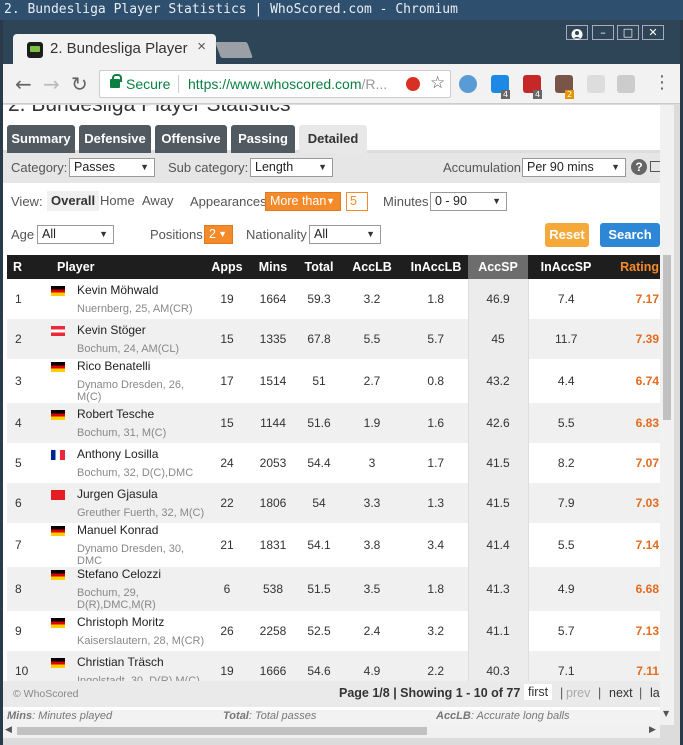 The width and height of the screenshot is (683, 745). I want to click on age-select: All ▼, so click(75, 234).